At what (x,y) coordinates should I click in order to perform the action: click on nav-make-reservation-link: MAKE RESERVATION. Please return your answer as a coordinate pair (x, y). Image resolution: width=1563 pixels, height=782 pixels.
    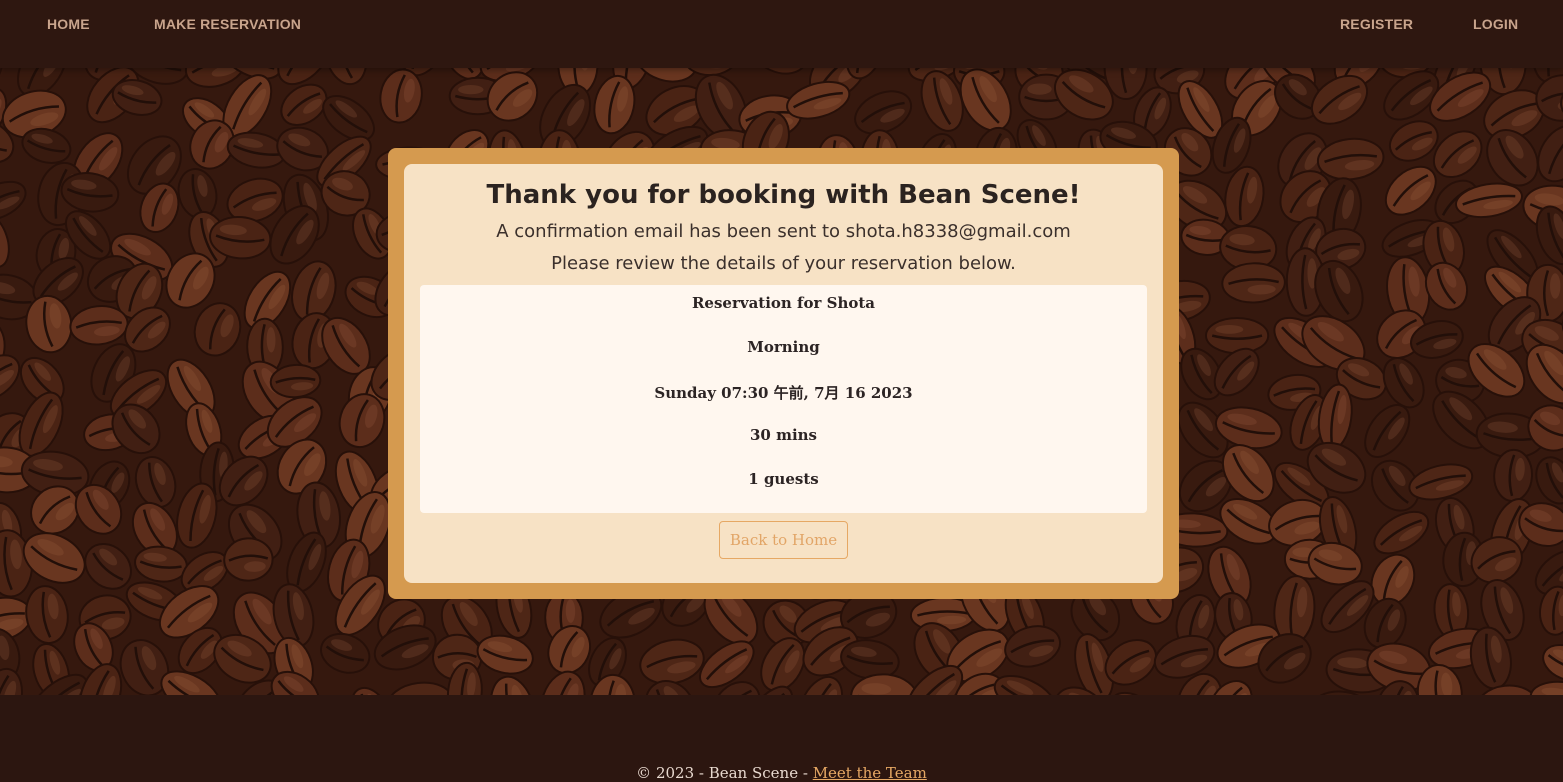
    Looking at the image, I should click on (227, 24).